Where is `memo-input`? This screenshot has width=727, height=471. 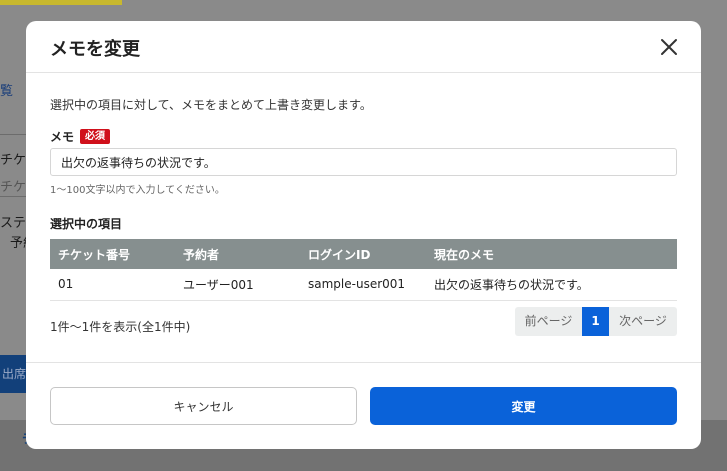 memo-input is located at coordinates (363, 162).